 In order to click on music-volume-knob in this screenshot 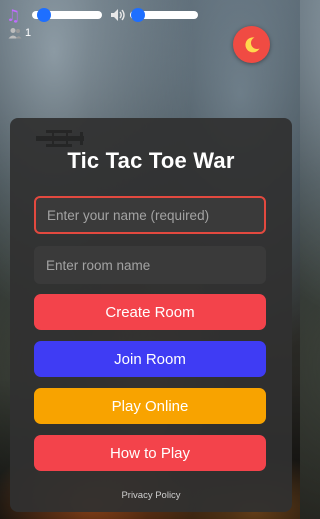, I will do `click(44, 15)`.